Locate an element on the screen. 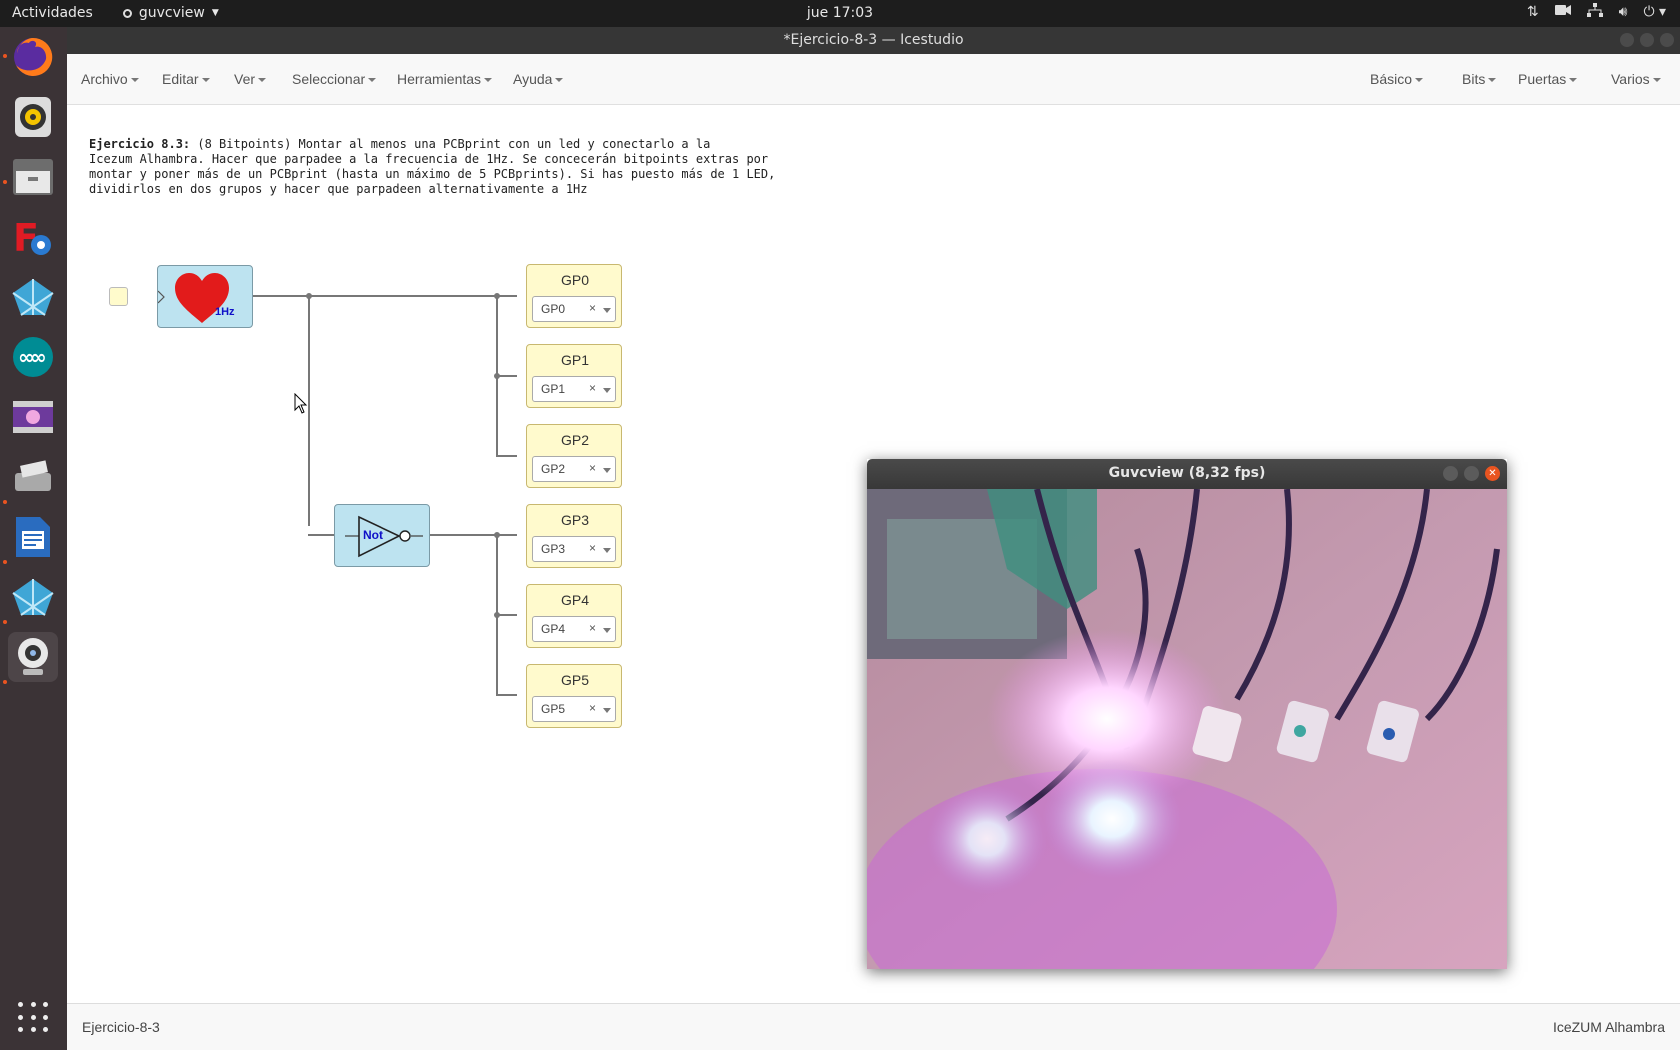 Image resolution: width=1680 pixels, height=1050 pixels. menu-editar: Editar is located at coordinates (186, 79).